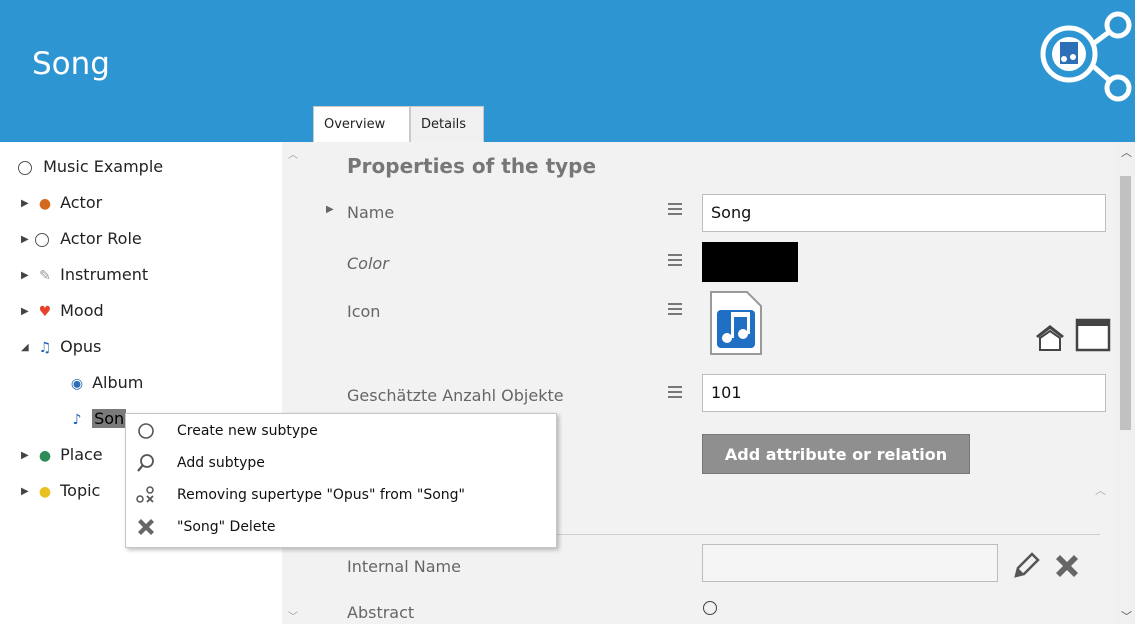 This screenshot has width=1135, height=624. I want to click on tree-item-actor-role: ▶ Actor Role, so click(81, 239).